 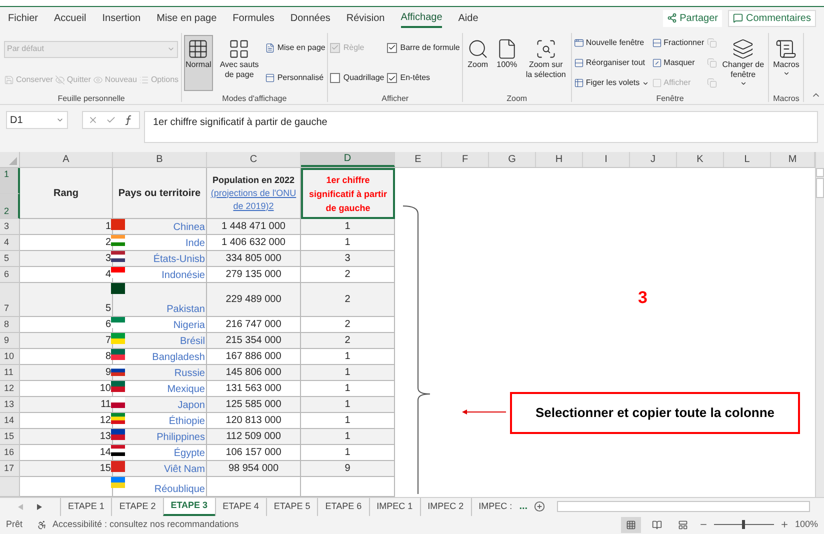 I want to click on formula-field: 1er chiffre significatif à partir de gauche, so click(x=481, y=127).